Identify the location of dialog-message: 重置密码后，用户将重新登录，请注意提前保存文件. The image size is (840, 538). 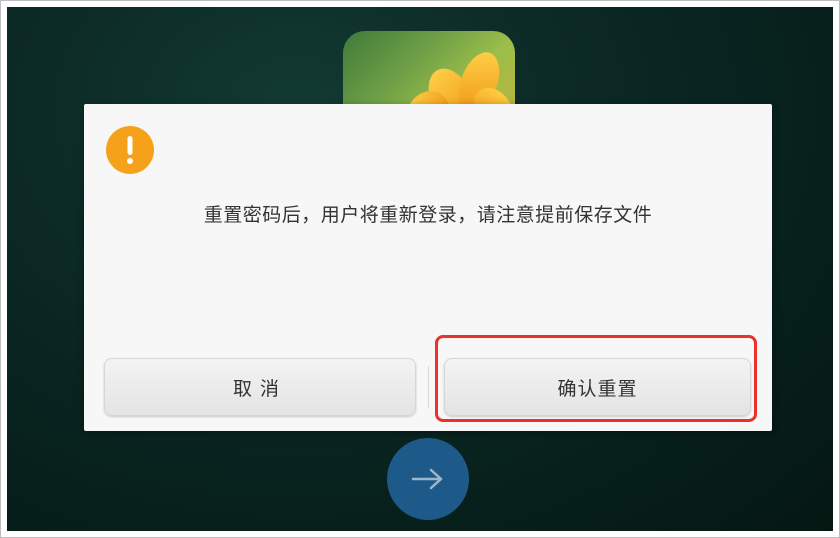
(428, 215).